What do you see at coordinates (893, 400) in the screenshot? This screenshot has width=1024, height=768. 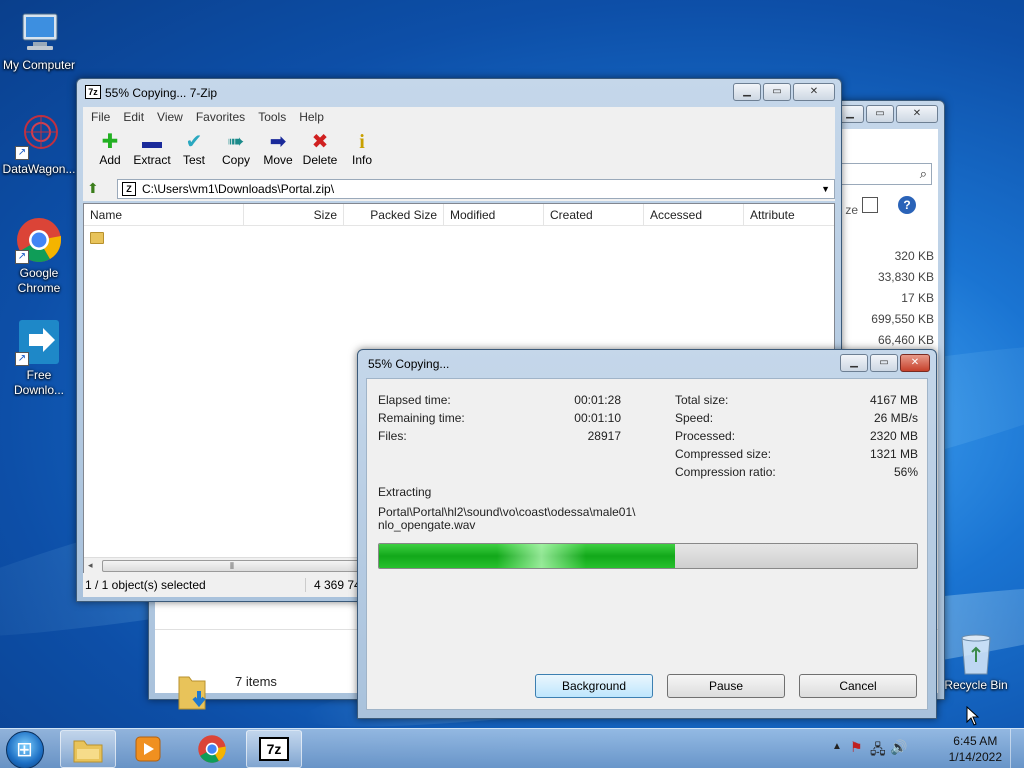 I see `total-size-value: 4167 MB` at bounding box center [893, 400].